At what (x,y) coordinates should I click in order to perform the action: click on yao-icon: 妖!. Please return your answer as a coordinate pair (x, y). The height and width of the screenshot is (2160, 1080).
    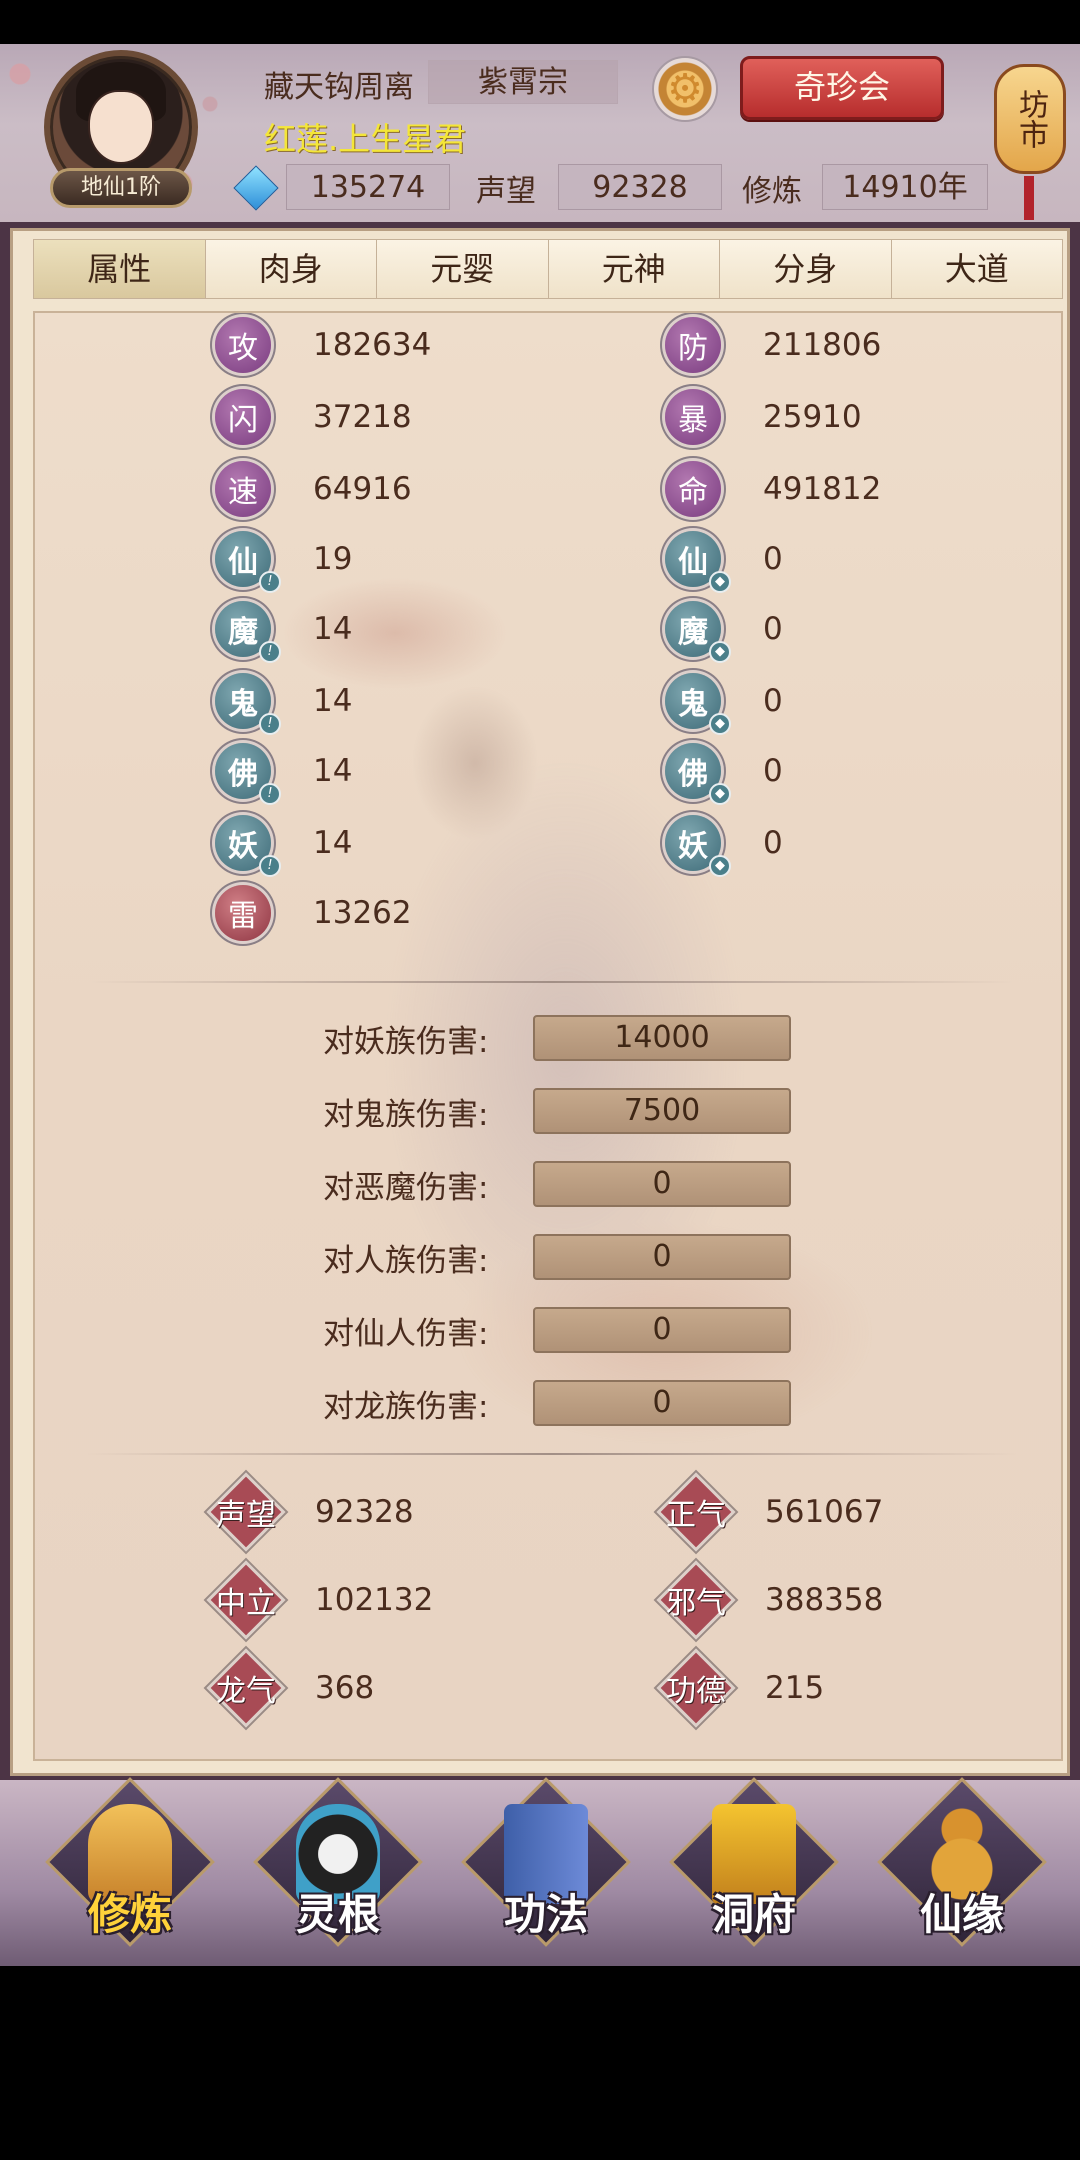
    Looking at the image, I should click on (248, 846).